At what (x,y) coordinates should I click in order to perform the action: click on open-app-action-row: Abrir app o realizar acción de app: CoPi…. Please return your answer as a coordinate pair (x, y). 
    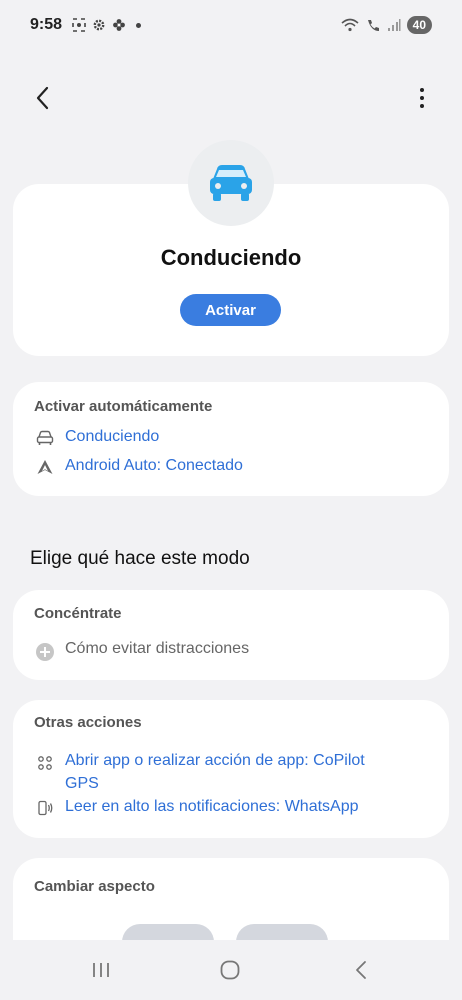
    Looking at the image, I should click on (199, 772).